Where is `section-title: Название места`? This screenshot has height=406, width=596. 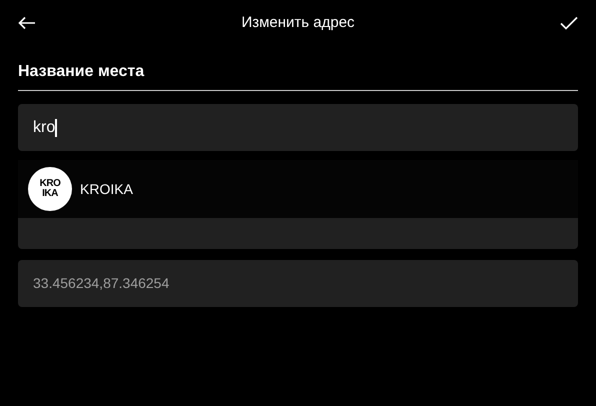 section-title: Название места is located at coordinates (298, 68).